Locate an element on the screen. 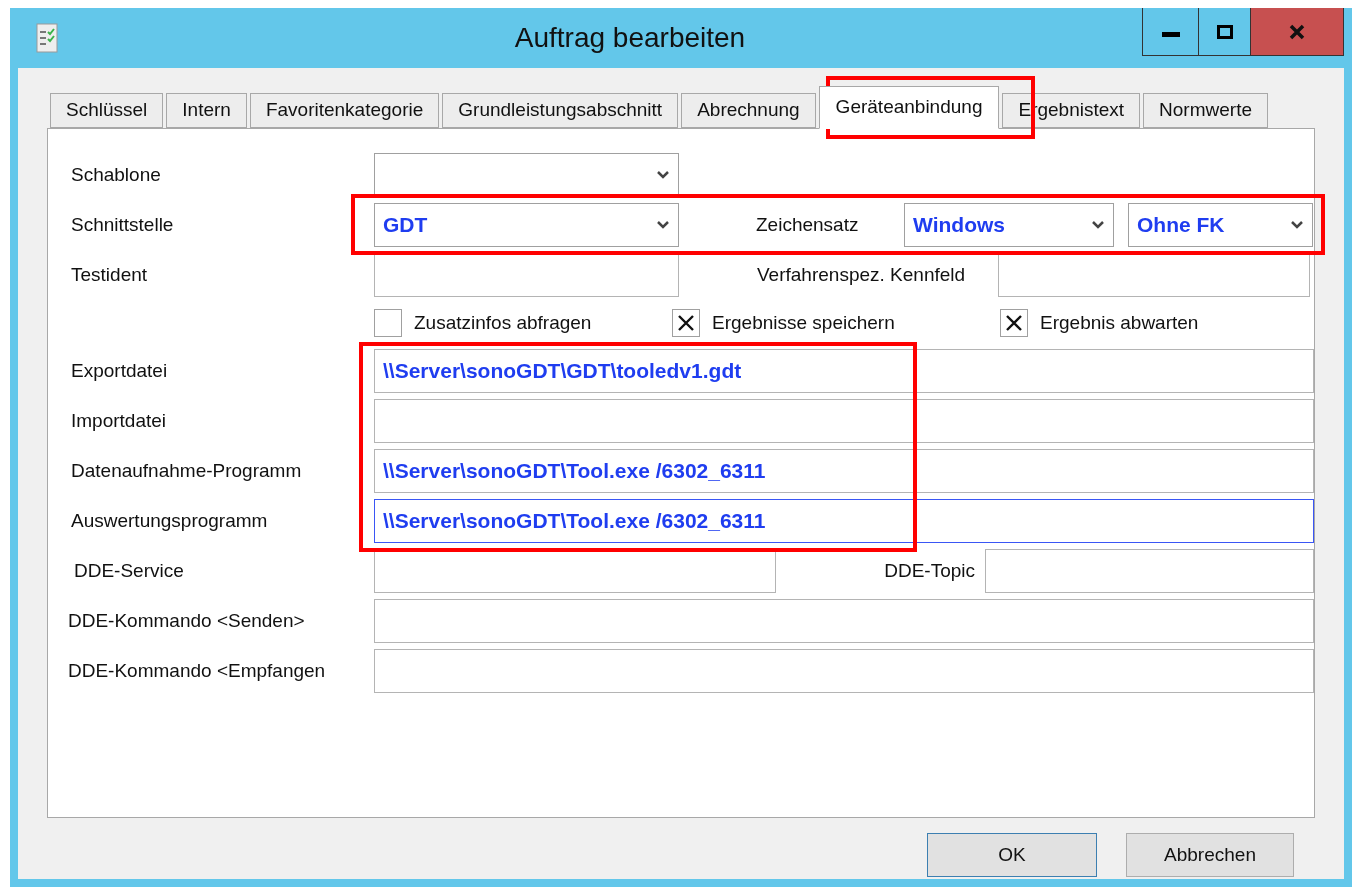 Image resolution: width=1362 pixels, height=895 pixels. dropdown-value: GDT is located at coordinates (405, 225).